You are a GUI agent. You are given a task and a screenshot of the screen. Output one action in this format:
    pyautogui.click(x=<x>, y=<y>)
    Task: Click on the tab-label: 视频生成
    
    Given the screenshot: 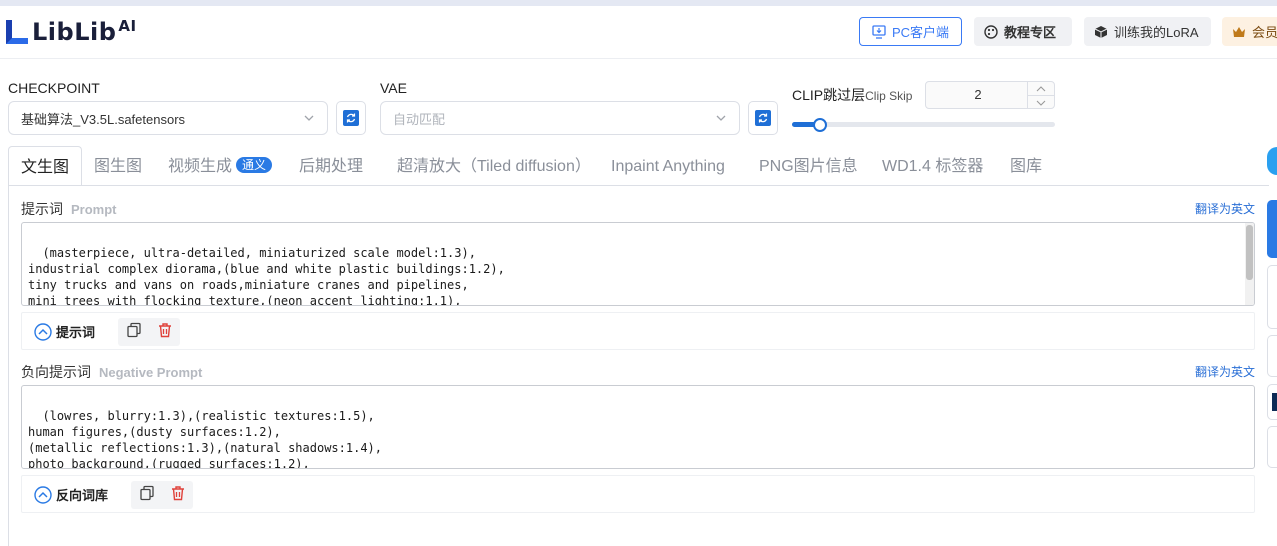 What is the action you would take?
    pyautogui.click(x=200, y=166)
    